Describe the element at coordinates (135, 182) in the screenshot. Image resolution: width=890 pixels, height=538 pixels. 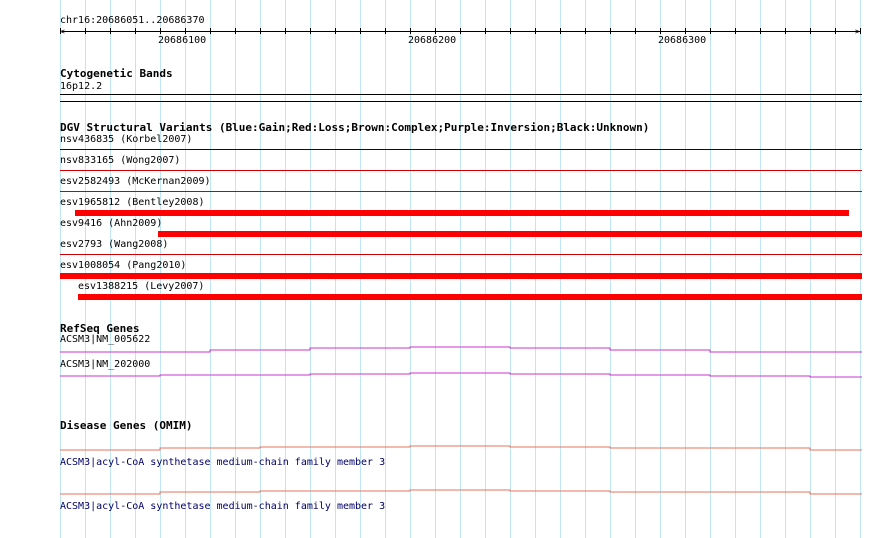
I see `variant-label: esv2582493 (McKernan2009)` at that location.